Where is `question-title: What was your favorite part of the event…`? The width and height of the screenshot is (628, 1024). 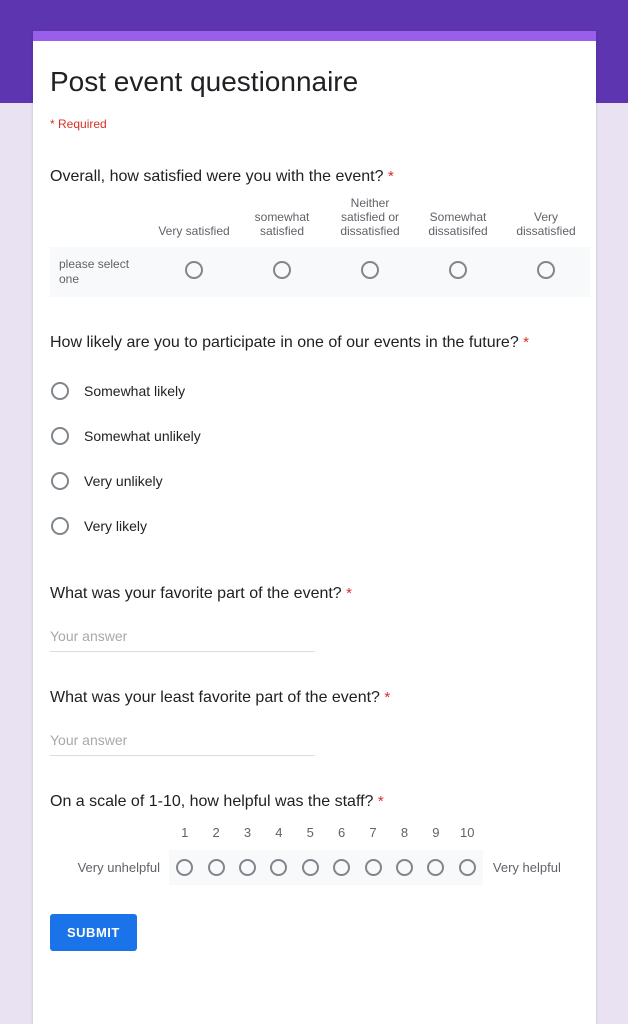 question-title: What was your favorite part of the event… is located at coordinates (315, 593).